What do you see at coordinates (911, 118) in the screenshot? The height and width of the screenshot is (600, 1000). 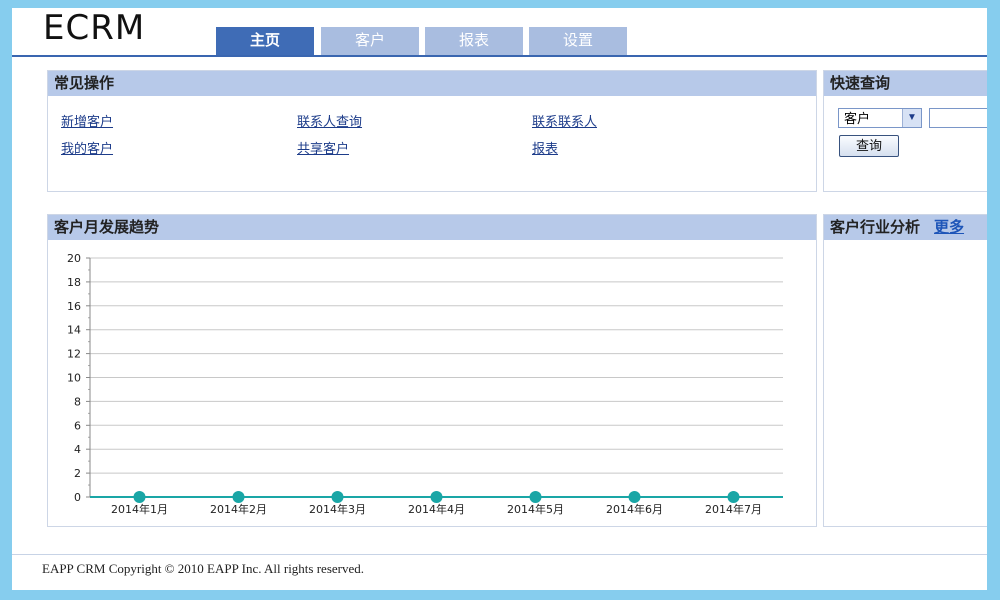 I see `chevron-down-icon: ▼` at bounding box center [911, 118].